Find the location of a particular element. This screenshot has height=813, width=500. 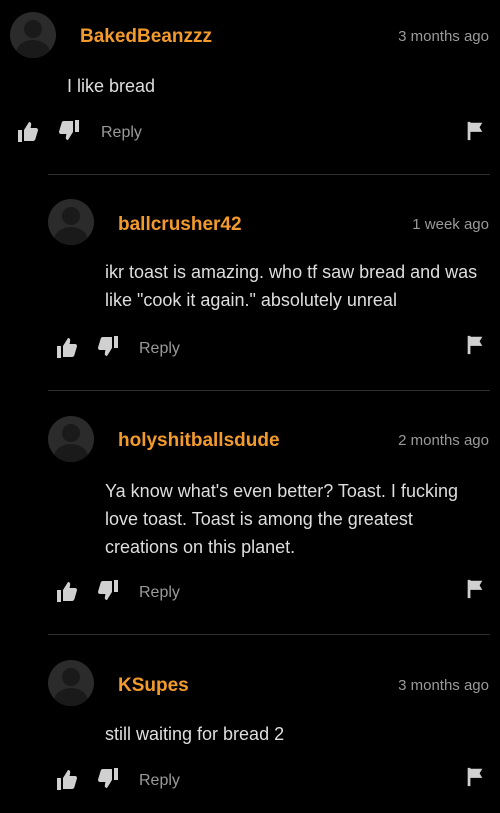

comment-username: KSupes is located at coordinates (153, 686).